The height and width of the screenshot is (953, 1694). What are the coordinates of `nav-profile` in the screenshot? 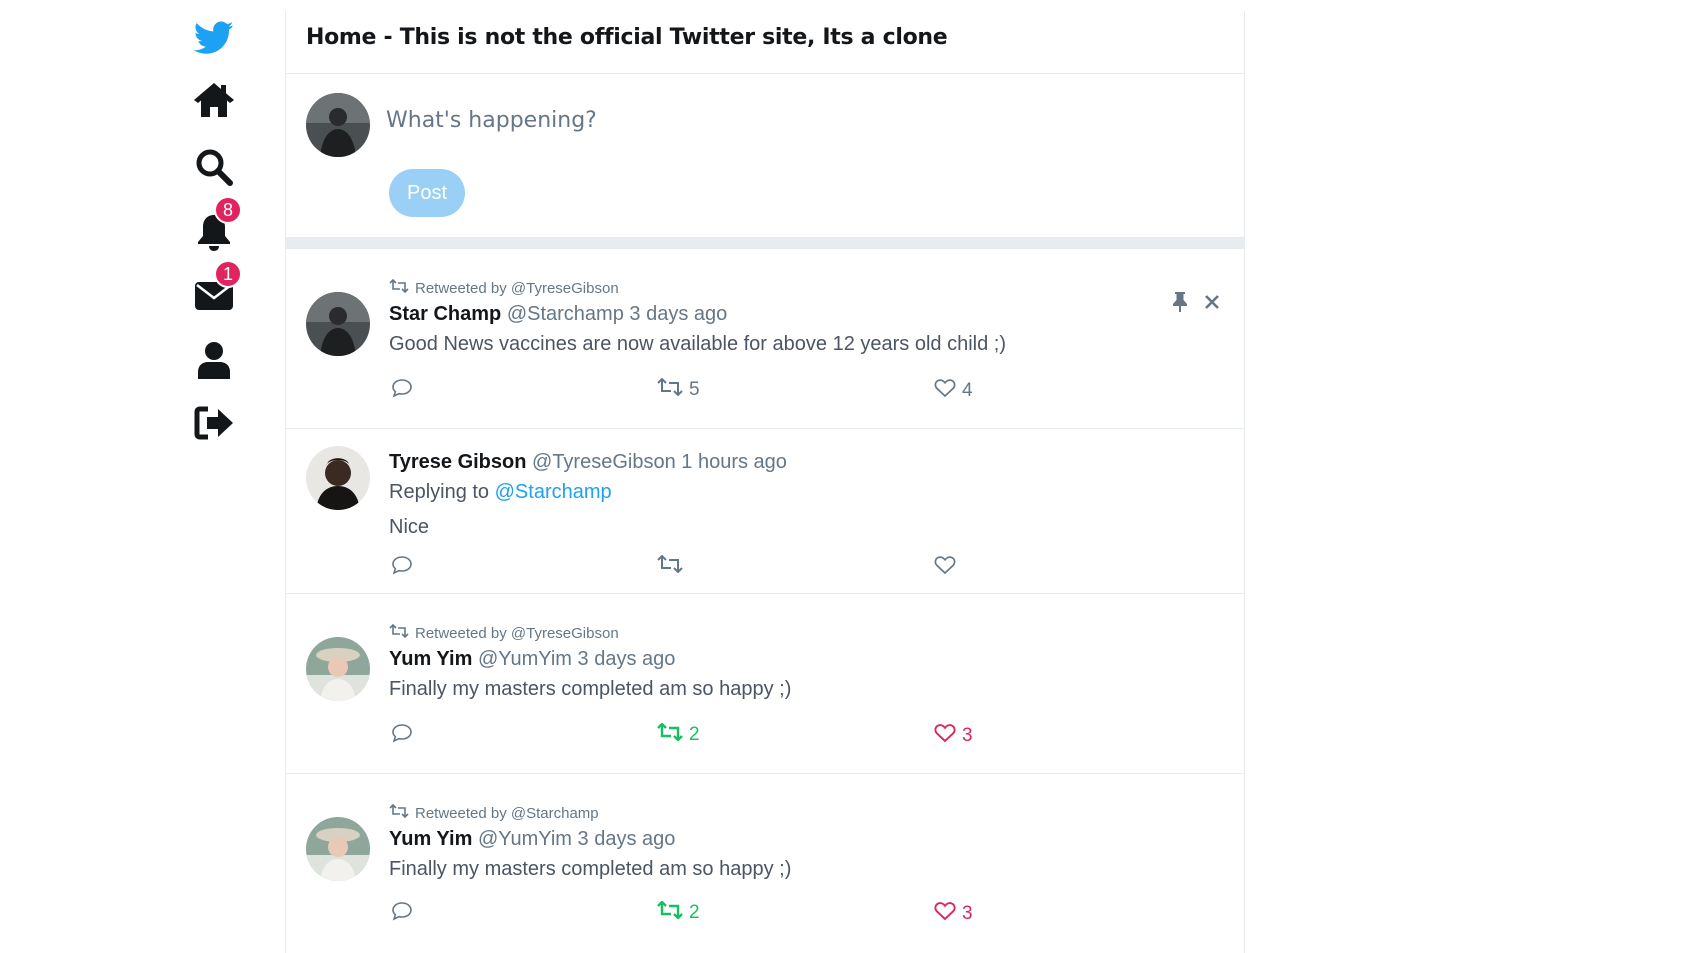 It's located at (214, 360).